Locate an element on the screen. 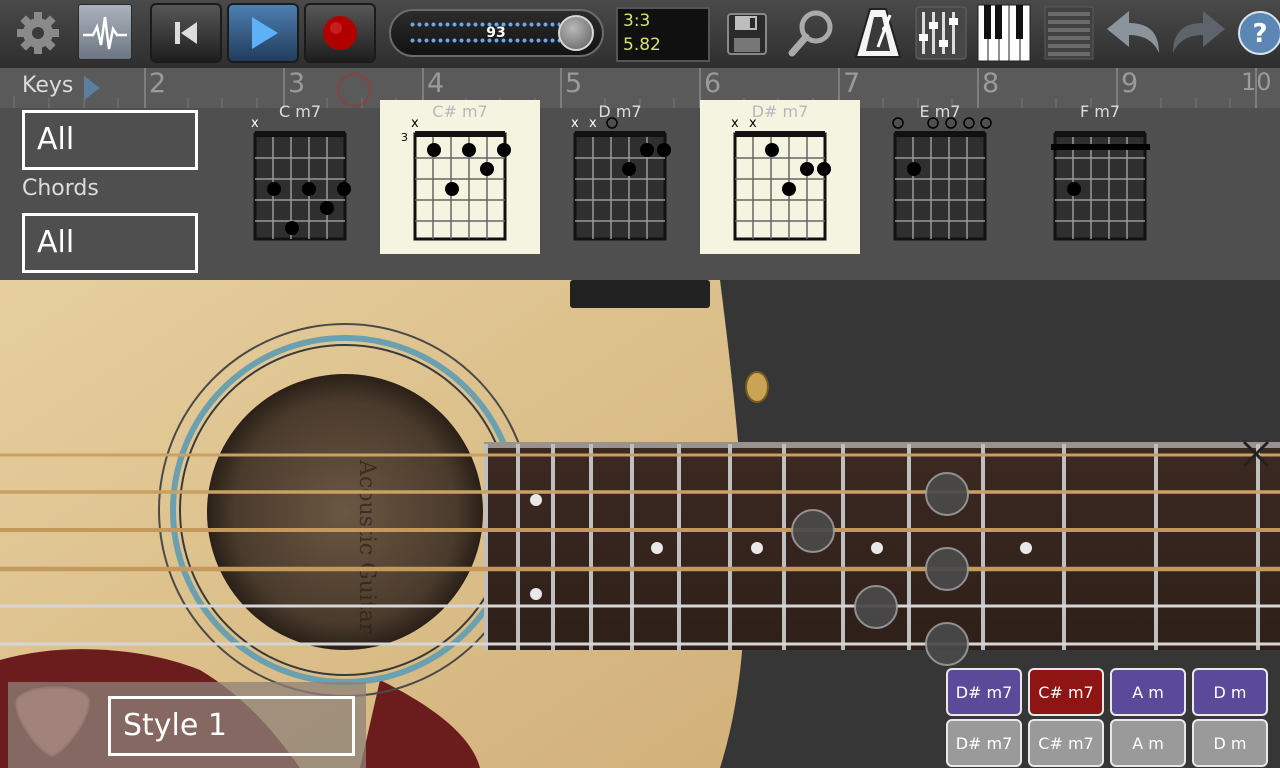 Image resolution: width=1280 pixels, height=768 pixels. metronome-button is located at coordinates (878, 33).